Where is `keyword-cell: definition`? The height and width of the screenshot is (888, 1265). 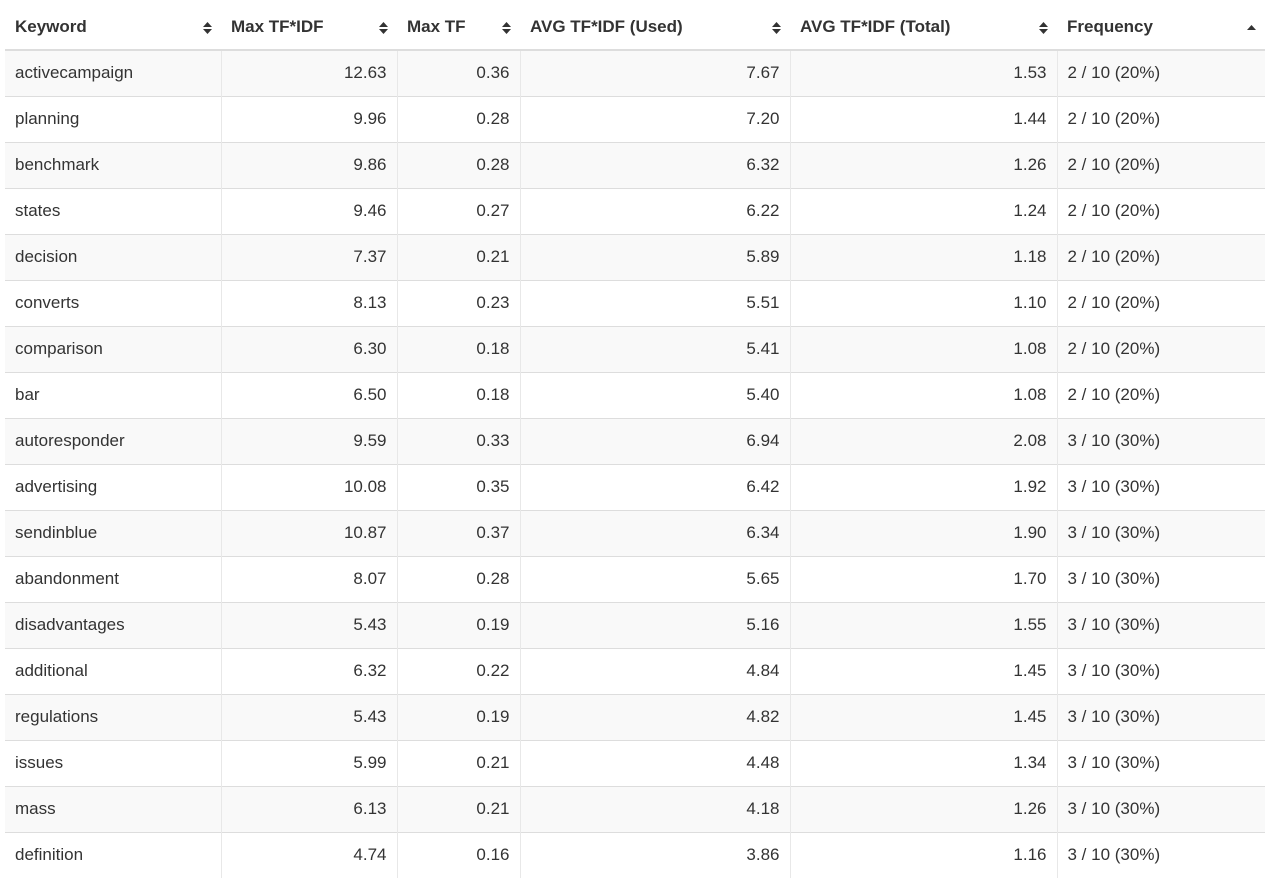
keyword-cell: definition is located at coordinates (113, 854).